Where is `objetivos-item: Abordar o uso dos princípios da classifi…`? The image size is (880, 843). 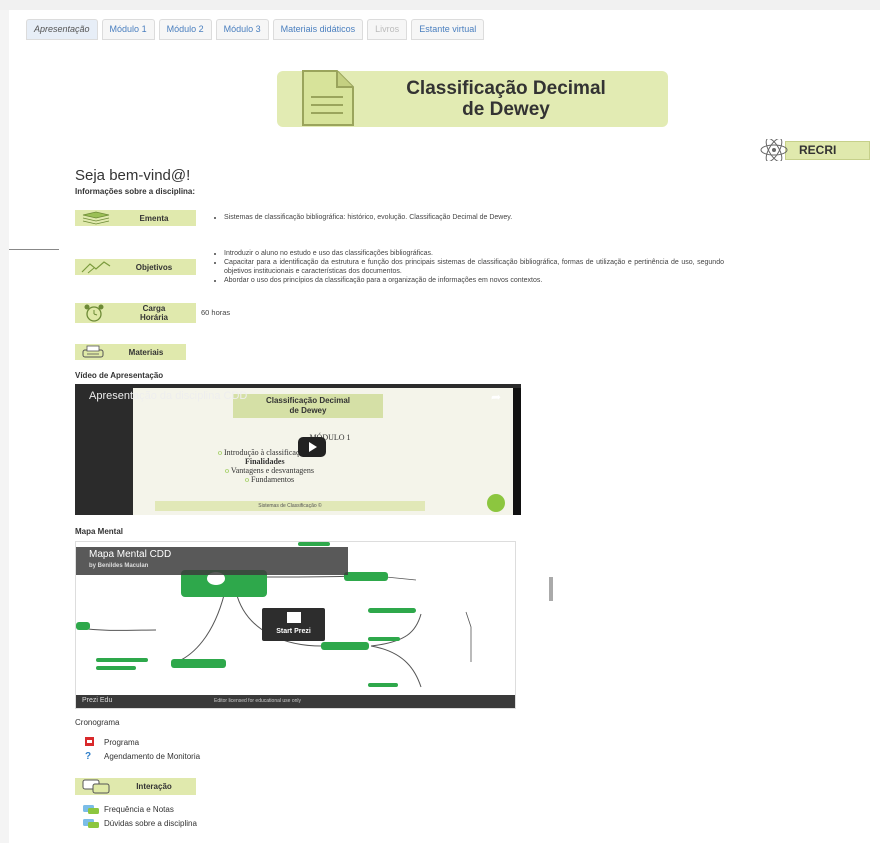 objetivos-item: Abordar o uso dos princípios da classifi… is located at coordinates (474, 280).